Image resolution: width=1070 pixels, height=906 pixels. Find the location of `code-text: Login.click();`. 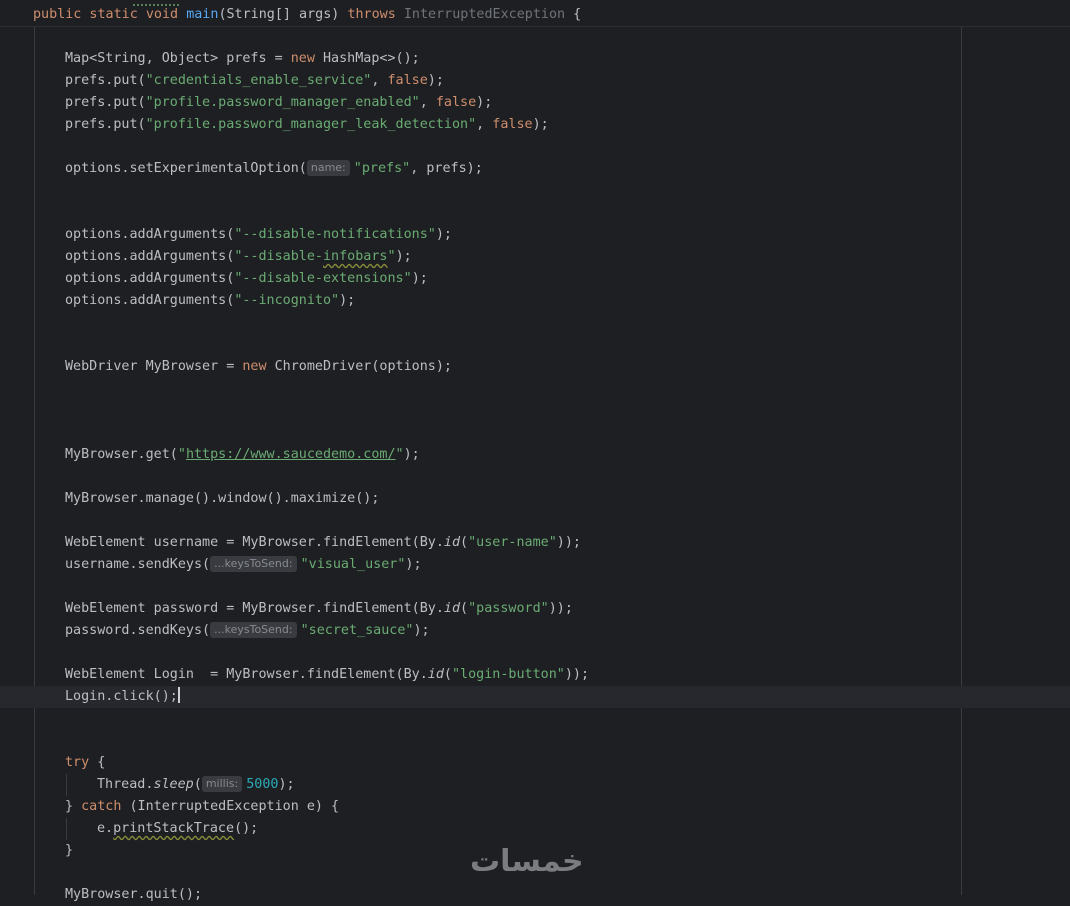

code-text: Login.click(); is located at coordinates (121, 696).